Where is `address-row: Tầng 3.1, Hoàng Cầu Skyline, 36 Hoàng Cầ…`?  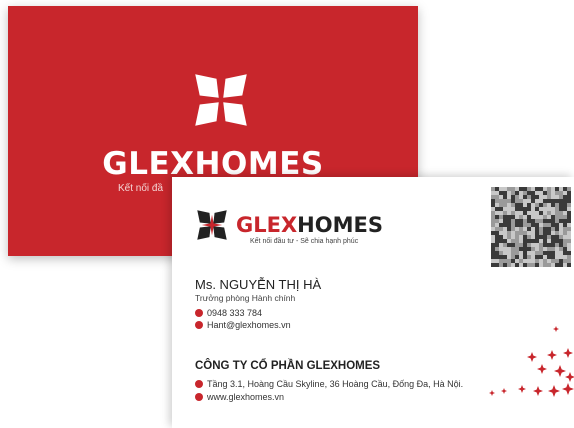
address-row: Tầng 3.1, Hoàng Cầu Skyline, 36 Hoàng Cầ… is located at coordinates (329, 384).